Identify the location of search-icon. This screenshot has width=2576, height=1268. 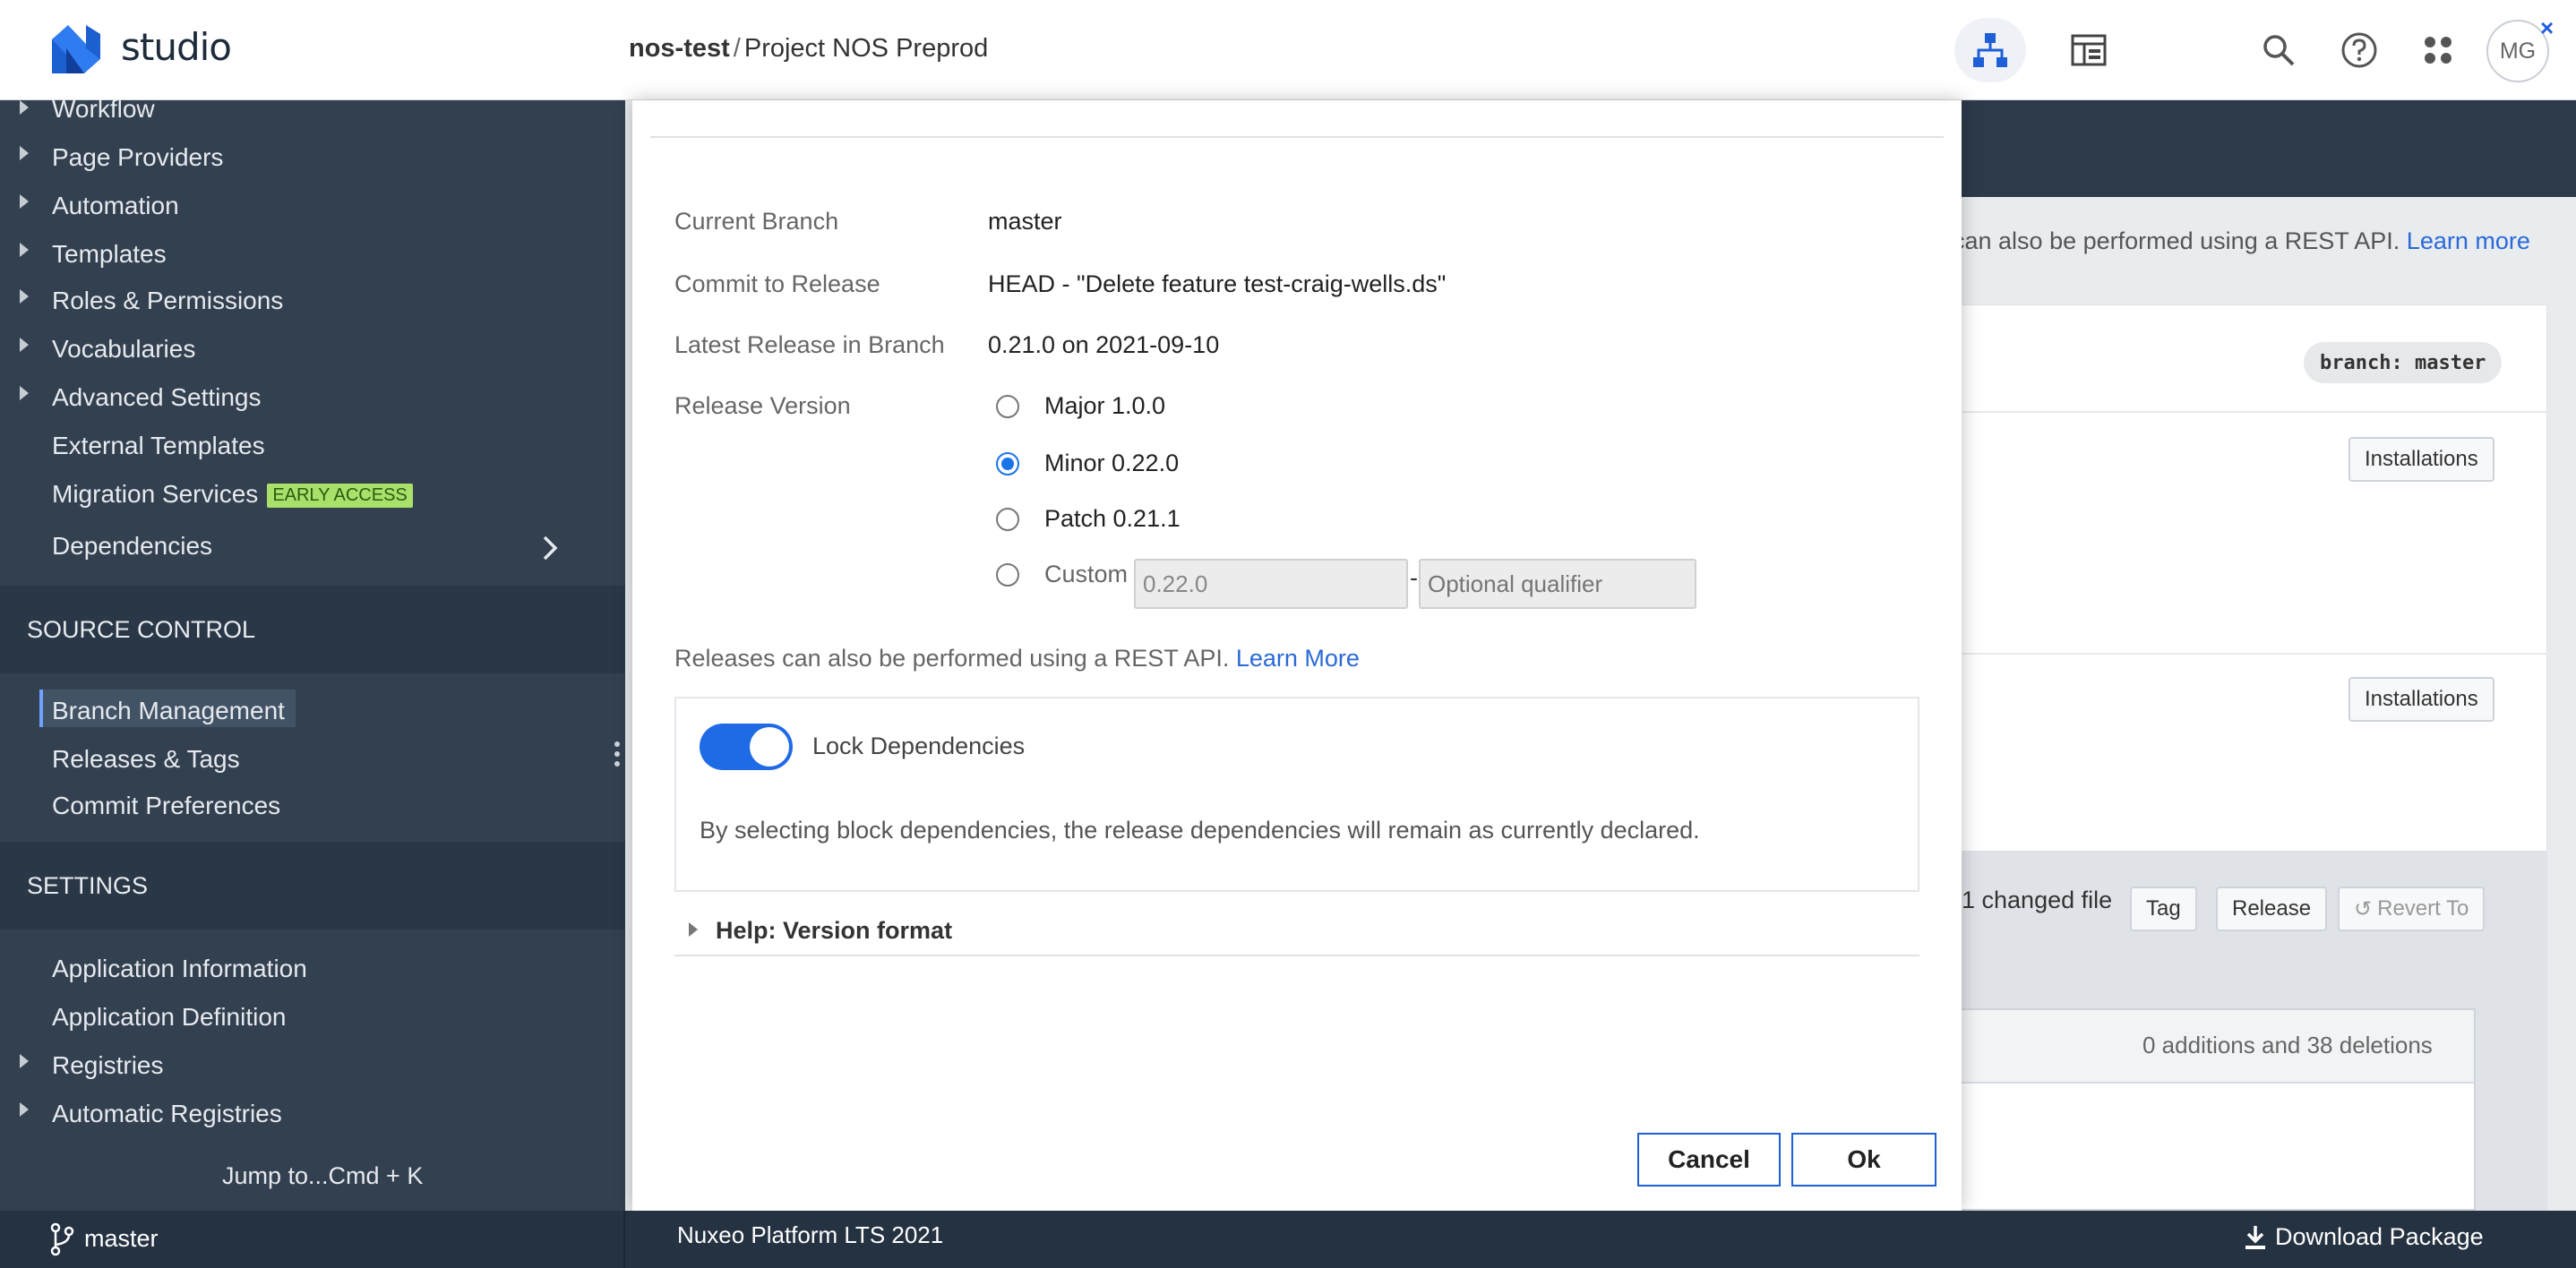
(2279, 50).